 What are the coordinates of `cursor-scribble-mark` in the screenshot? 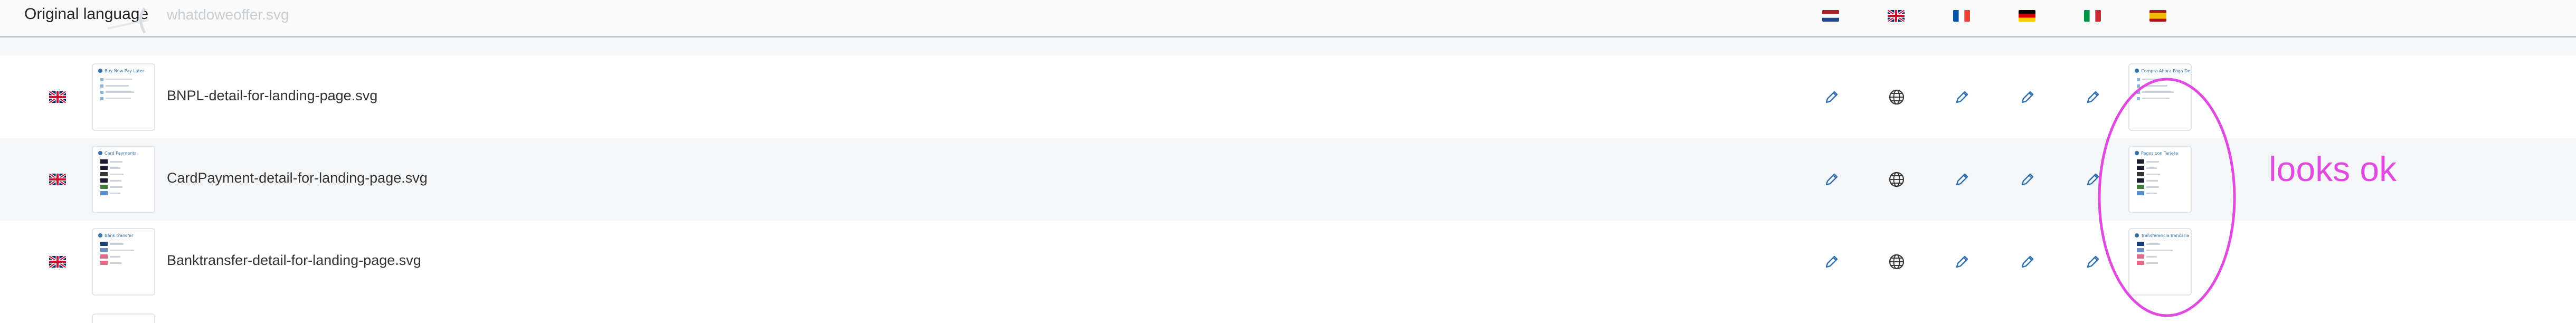 It's located at (128, 20).